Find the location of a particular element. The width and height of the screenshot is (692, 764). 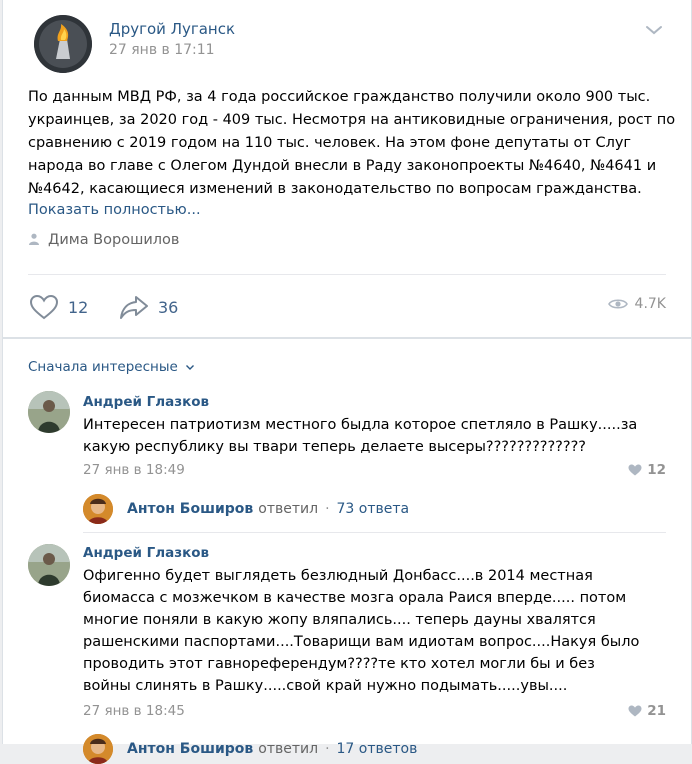

comment-date: 27 янв в 18:45 is located at coordinates (134, 711).